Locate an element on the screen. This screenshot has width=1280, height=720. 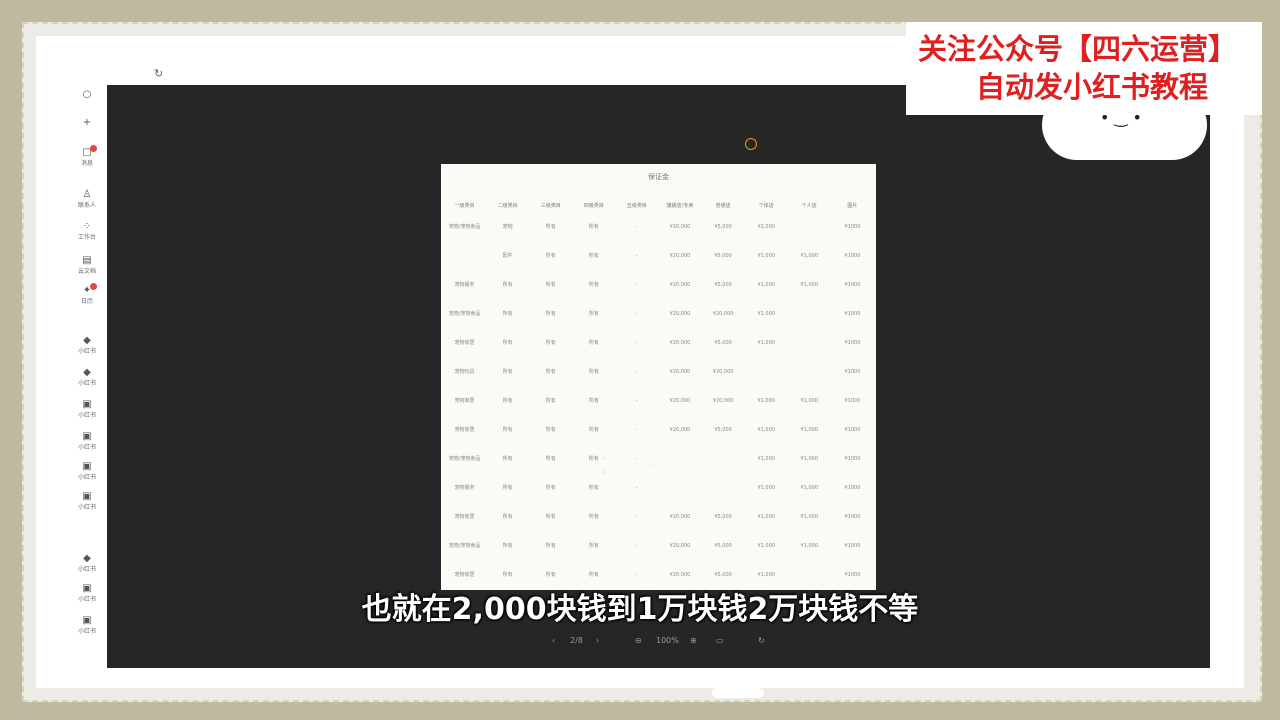
magnifier-icon is located at coordinates (751, 144).